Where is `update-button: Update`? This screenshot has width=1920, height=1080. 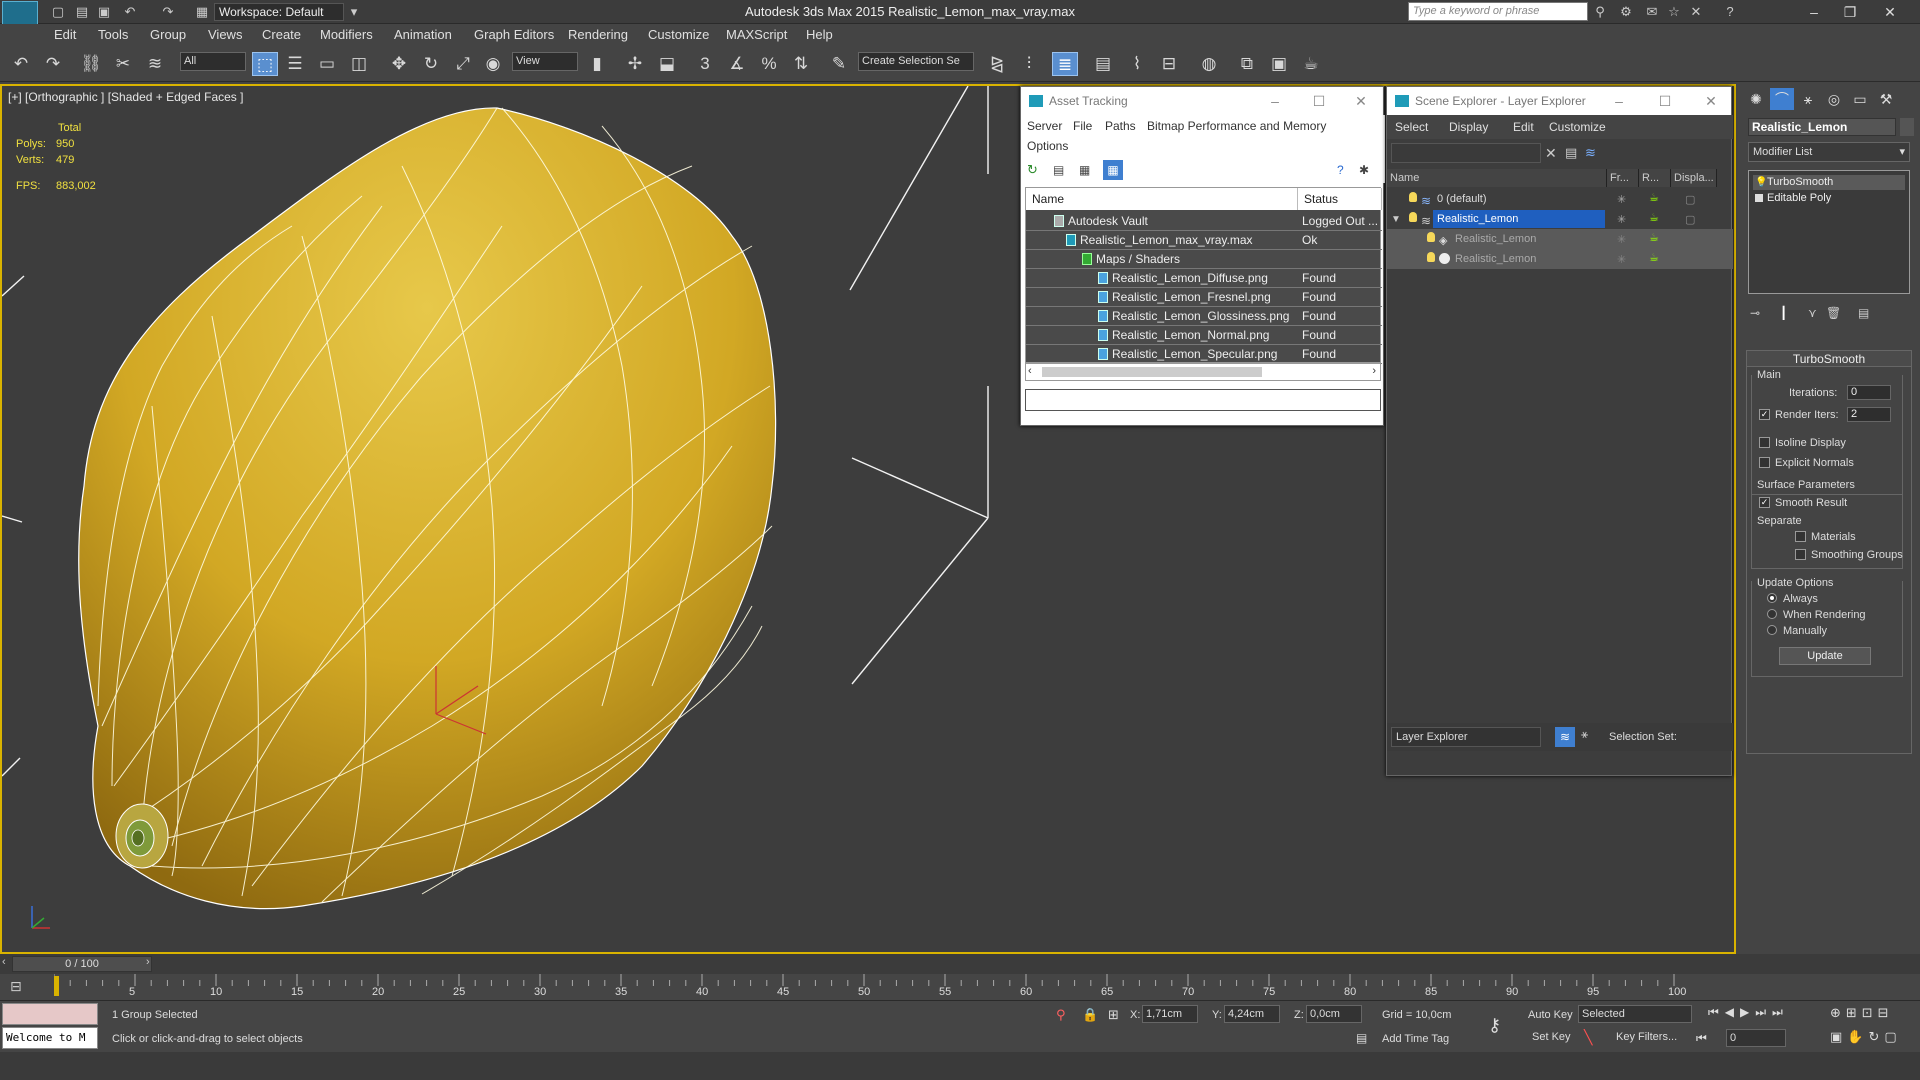 update-button: Update is located at coordinates (1825, 656).